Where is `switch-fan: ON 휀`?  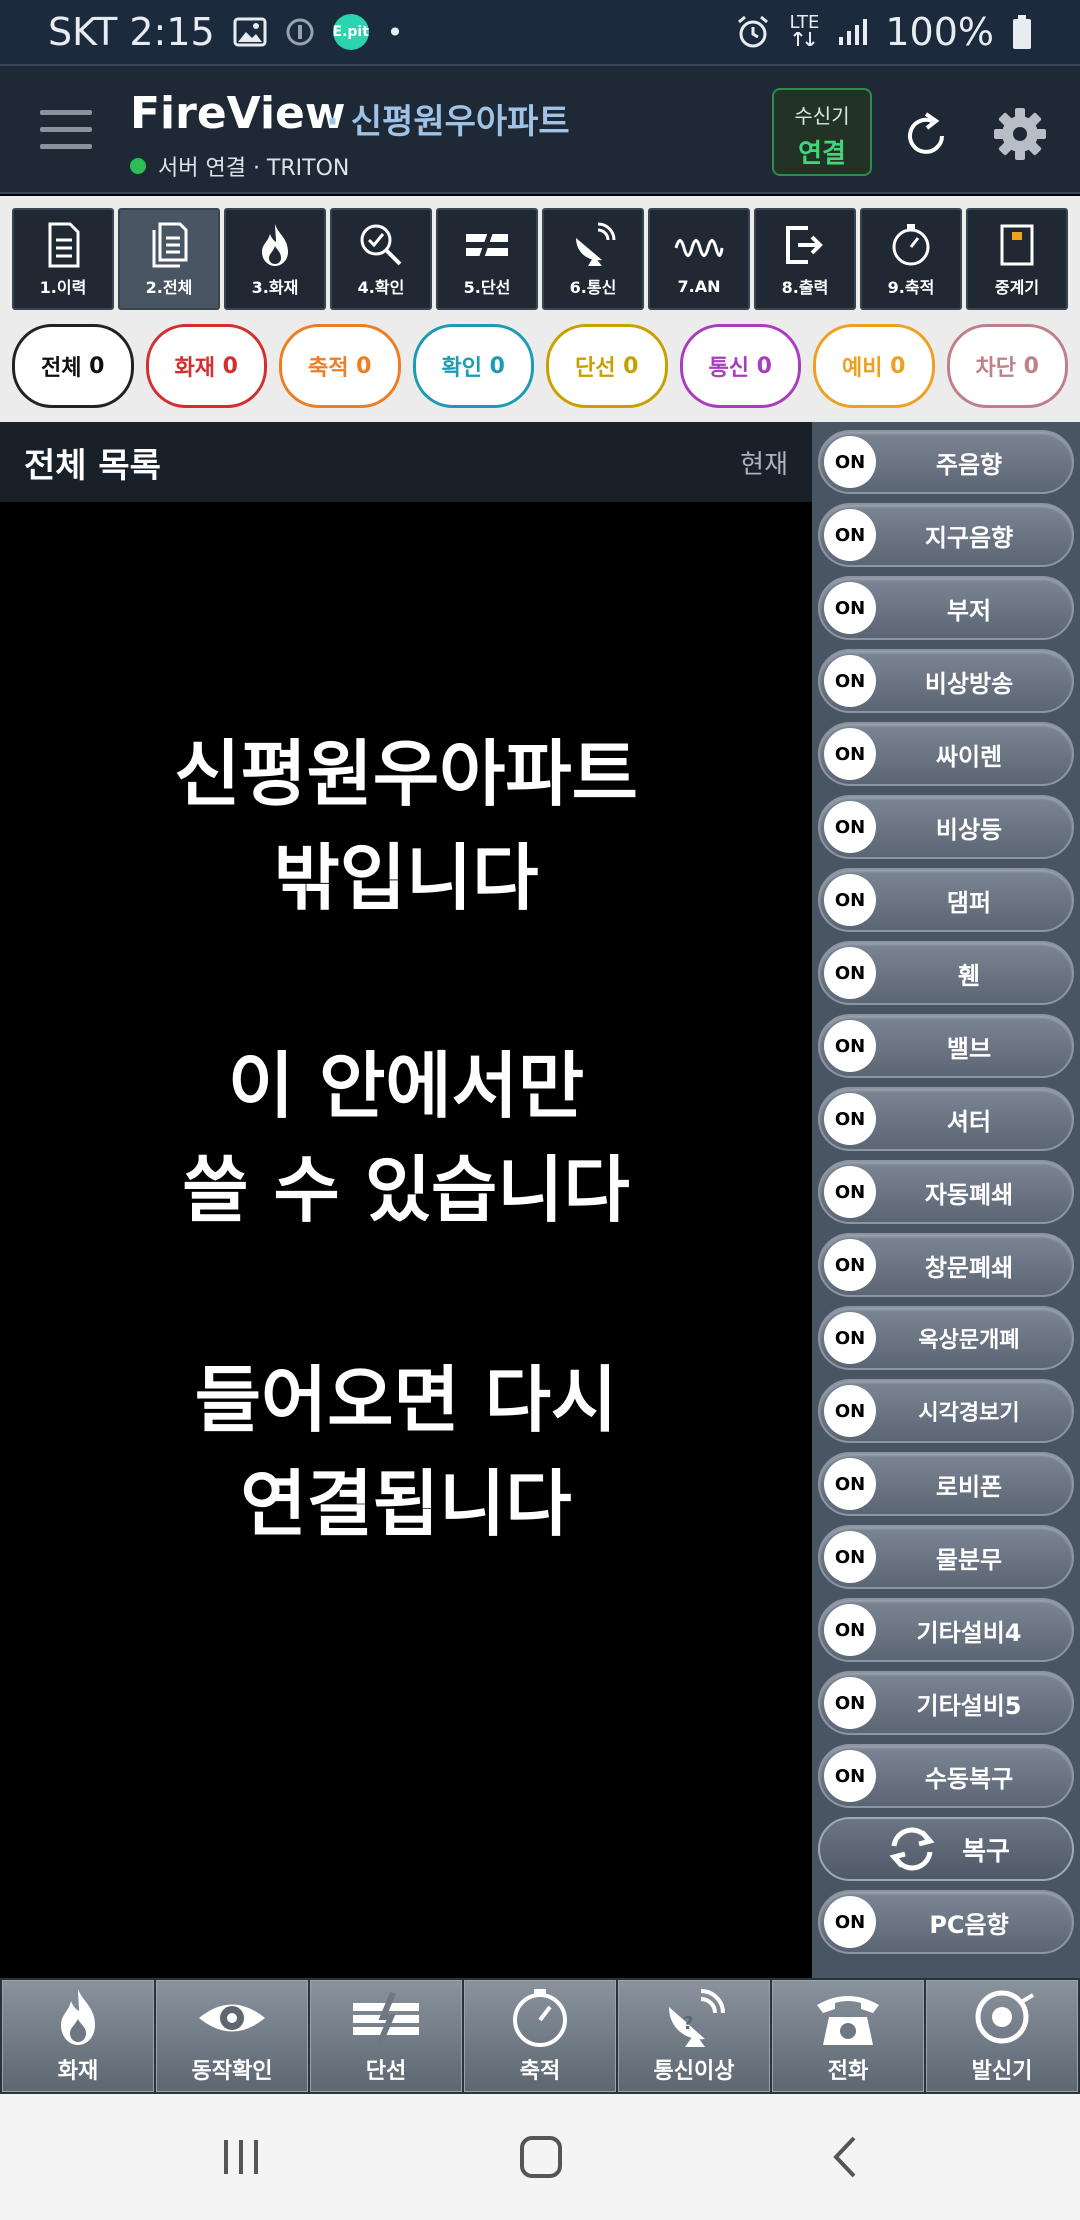
switch-fan: ON 휀 is located at coordinates (946, 973).